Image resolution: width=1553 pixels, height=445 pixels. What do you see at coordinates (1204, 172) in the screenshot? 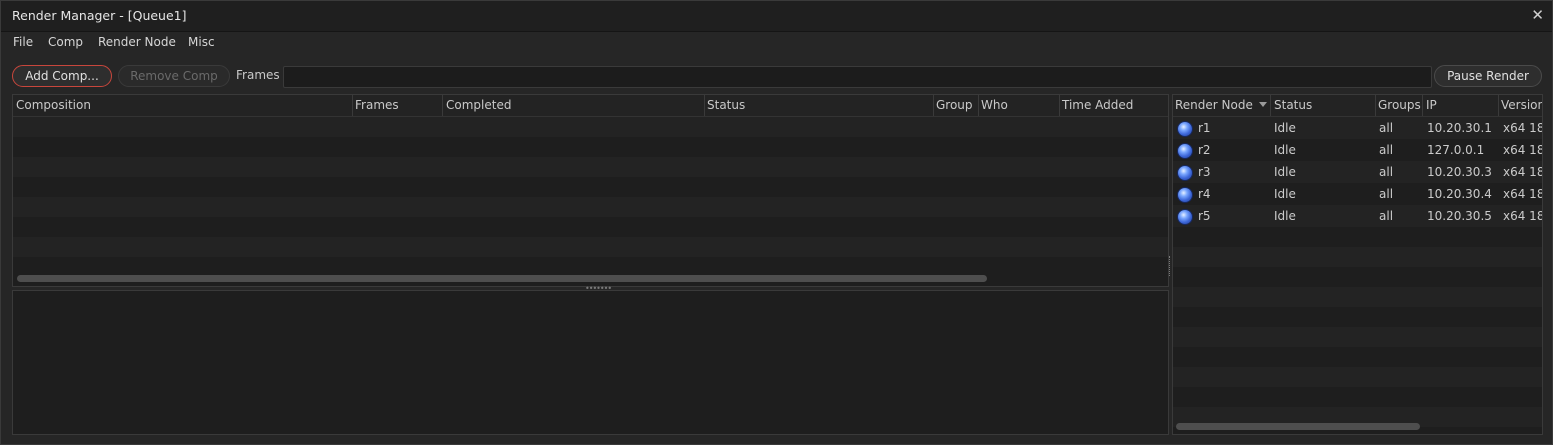
I see `node-name: r3` at bounding box center [1204, 172].